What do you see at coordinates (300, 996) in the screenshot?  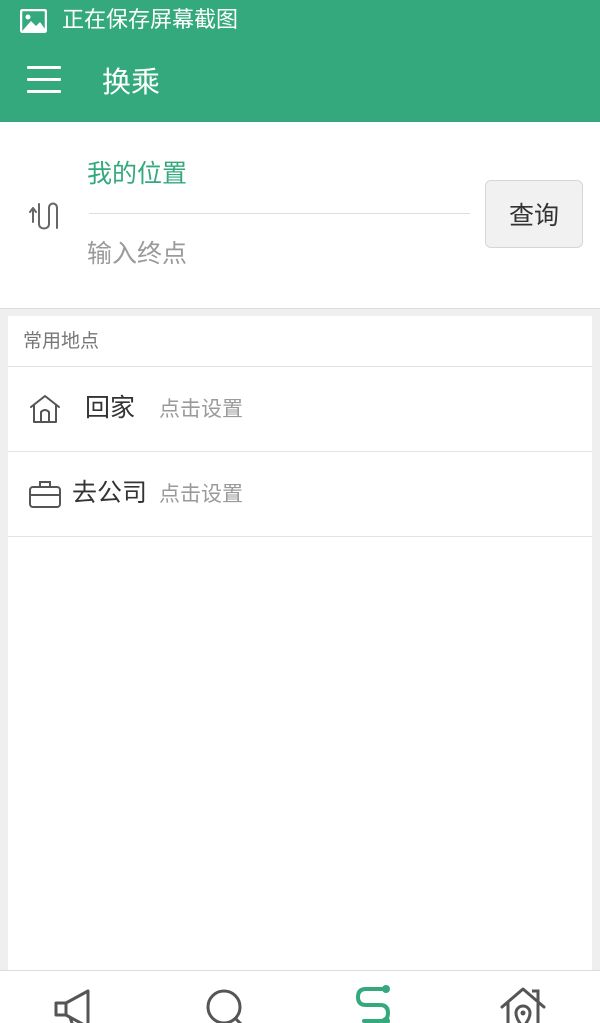 I see `bottom-navigation` at bounding box center [300, 996].